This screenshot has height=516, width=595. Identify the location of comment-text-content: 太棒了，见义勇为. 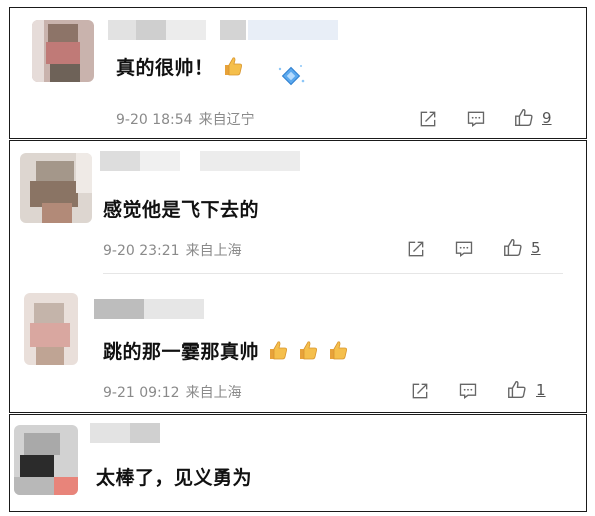
(174, 478).